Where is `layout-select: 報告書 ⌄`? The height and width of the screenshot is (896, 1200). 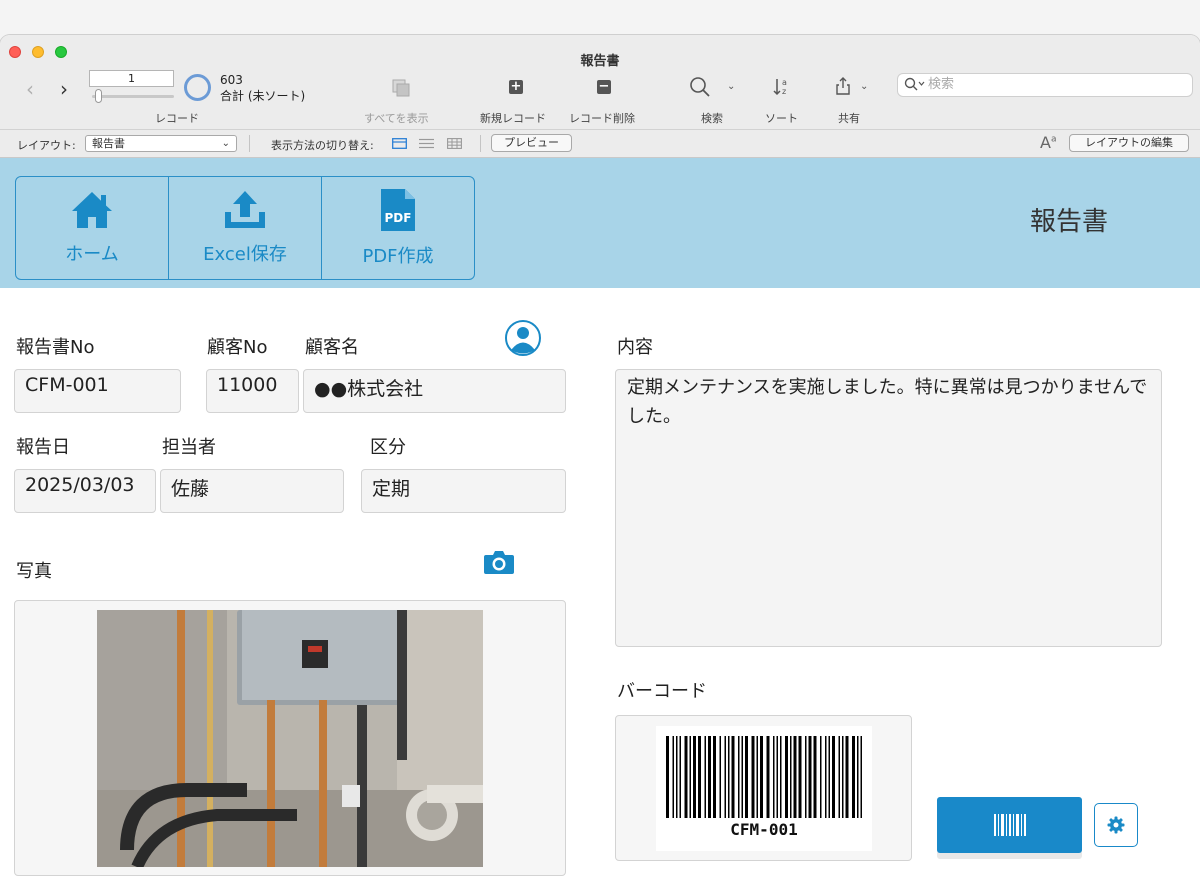 layout-select: 報告書 ⌄ is located at coordinates (161, 143).